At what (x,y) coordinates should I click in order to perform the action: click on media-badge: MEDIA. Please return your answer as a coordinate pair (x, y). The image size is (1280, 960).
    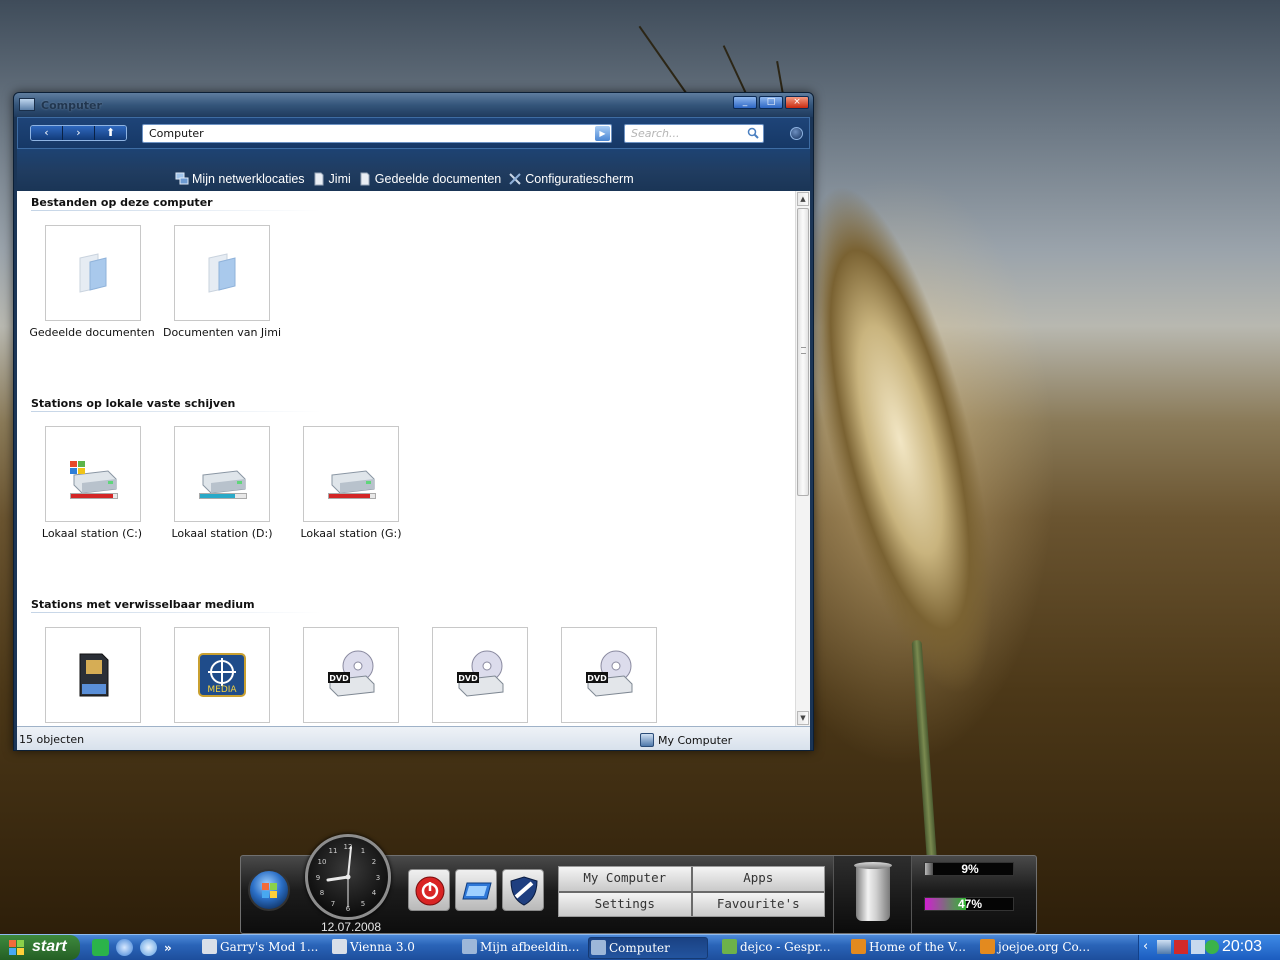
    Looking at the image, I should click on (222, 690).